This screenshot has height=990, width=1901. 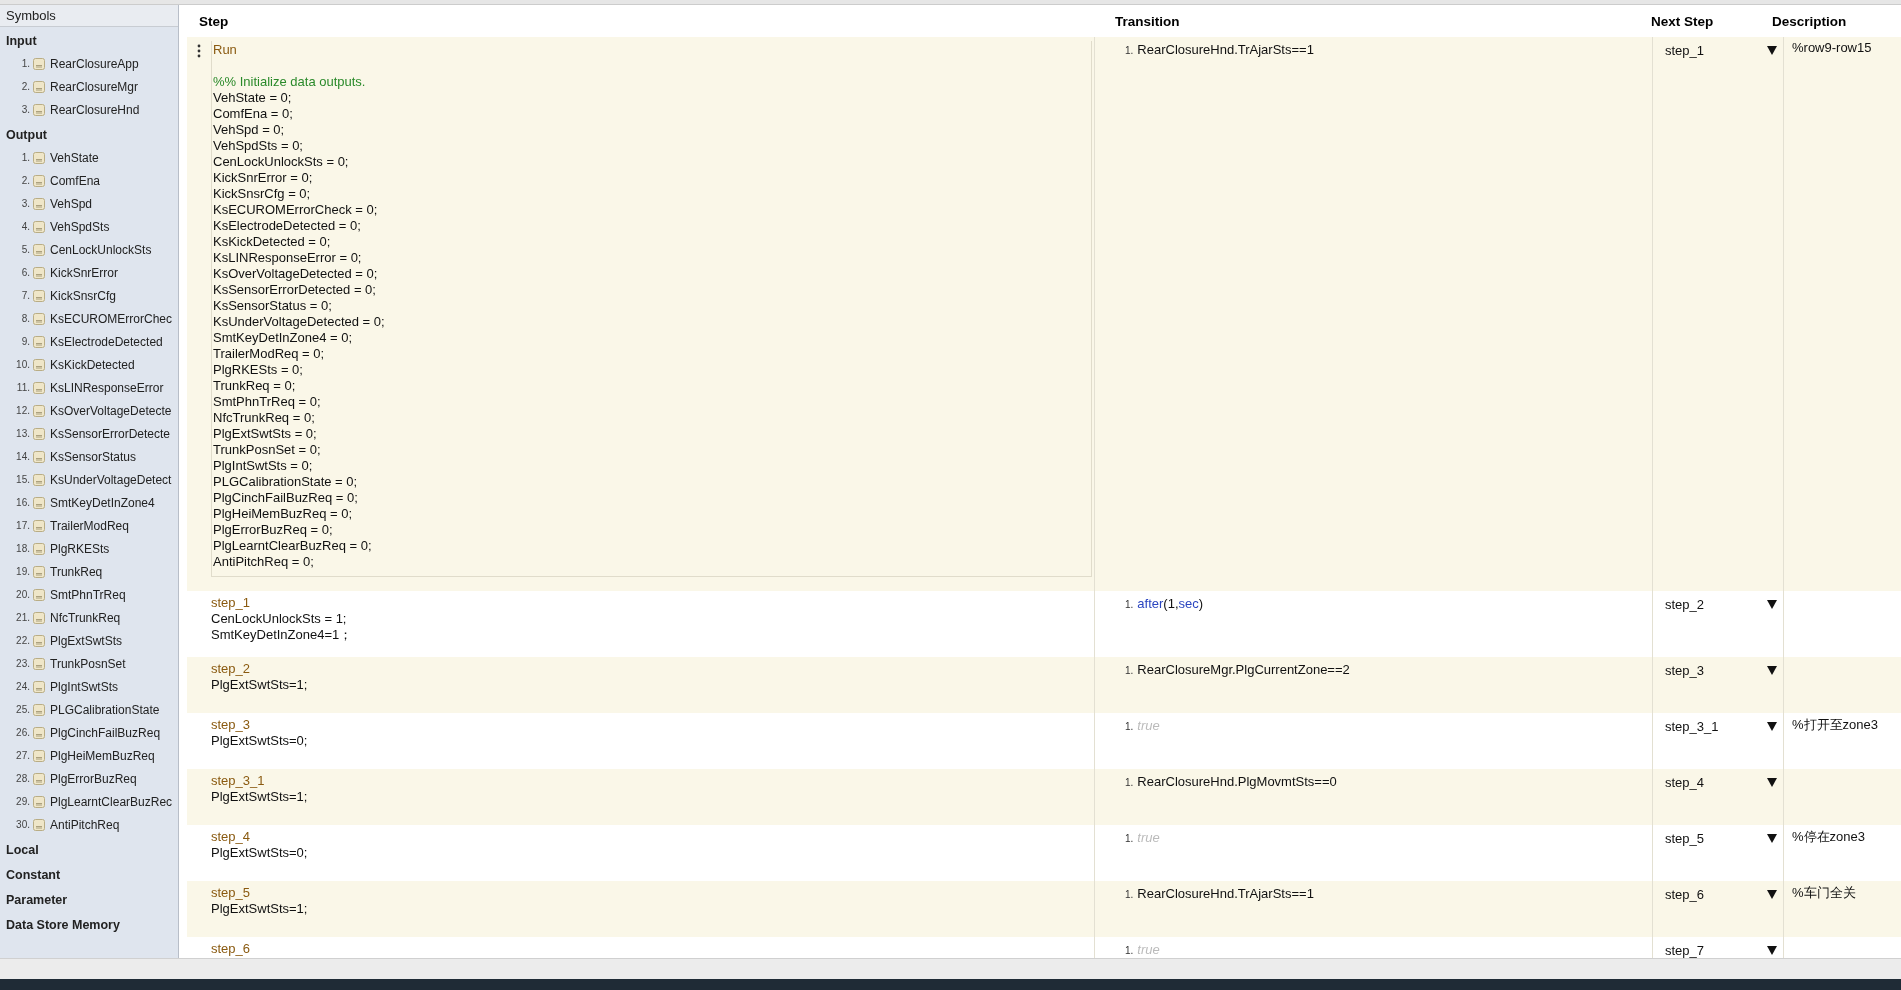 I want to click on section-header: Parameter, so click(x=89, y=900).